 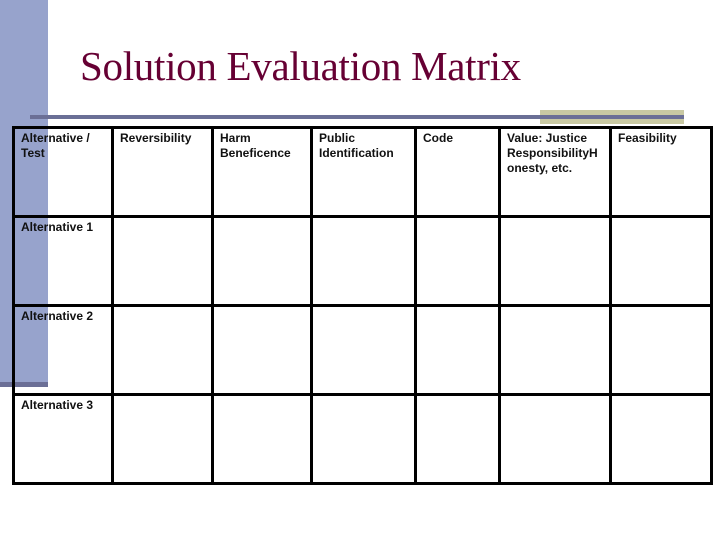 What do you see at coordinates (63, 261) in the screenshot?
I see `row-label: Alternative 1` at bounding box center [63, 261].